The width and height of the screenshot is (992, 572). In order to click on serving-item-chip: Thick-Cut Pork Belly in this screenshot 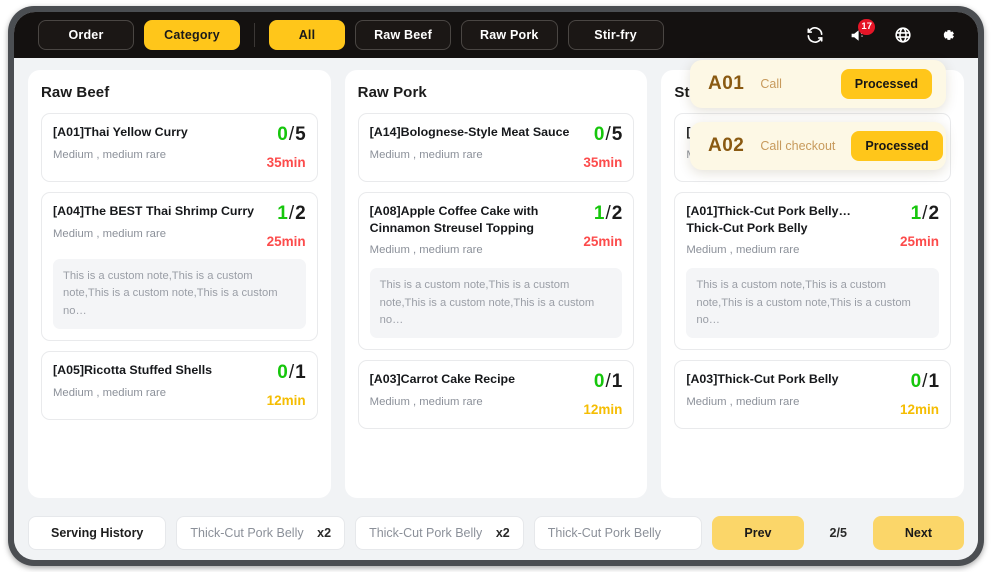, I will do `click(618, 533)`.